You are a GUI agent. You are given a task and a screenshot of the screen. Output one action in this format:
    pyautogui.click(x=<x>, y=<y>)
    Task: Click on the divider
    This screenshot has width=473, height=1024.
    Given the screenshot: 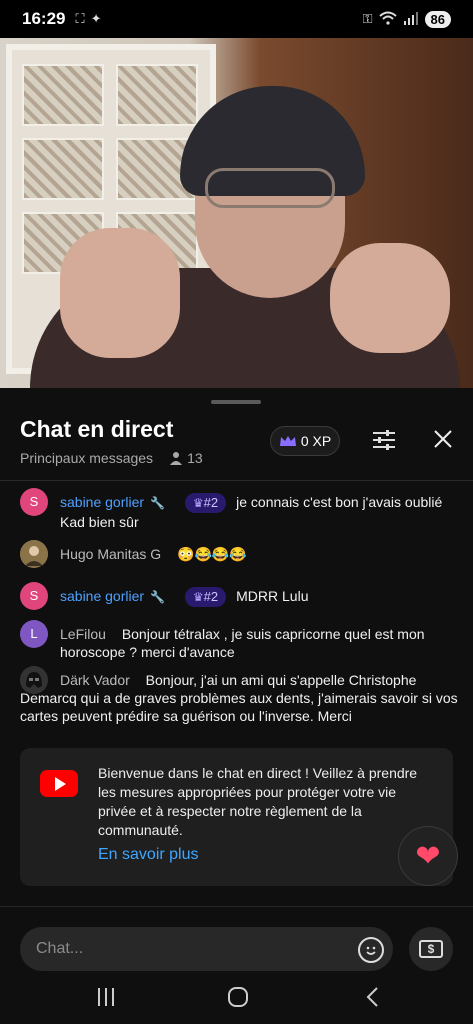 What is the action you would take?
    pyautogui.click(x=236, y=480)
    